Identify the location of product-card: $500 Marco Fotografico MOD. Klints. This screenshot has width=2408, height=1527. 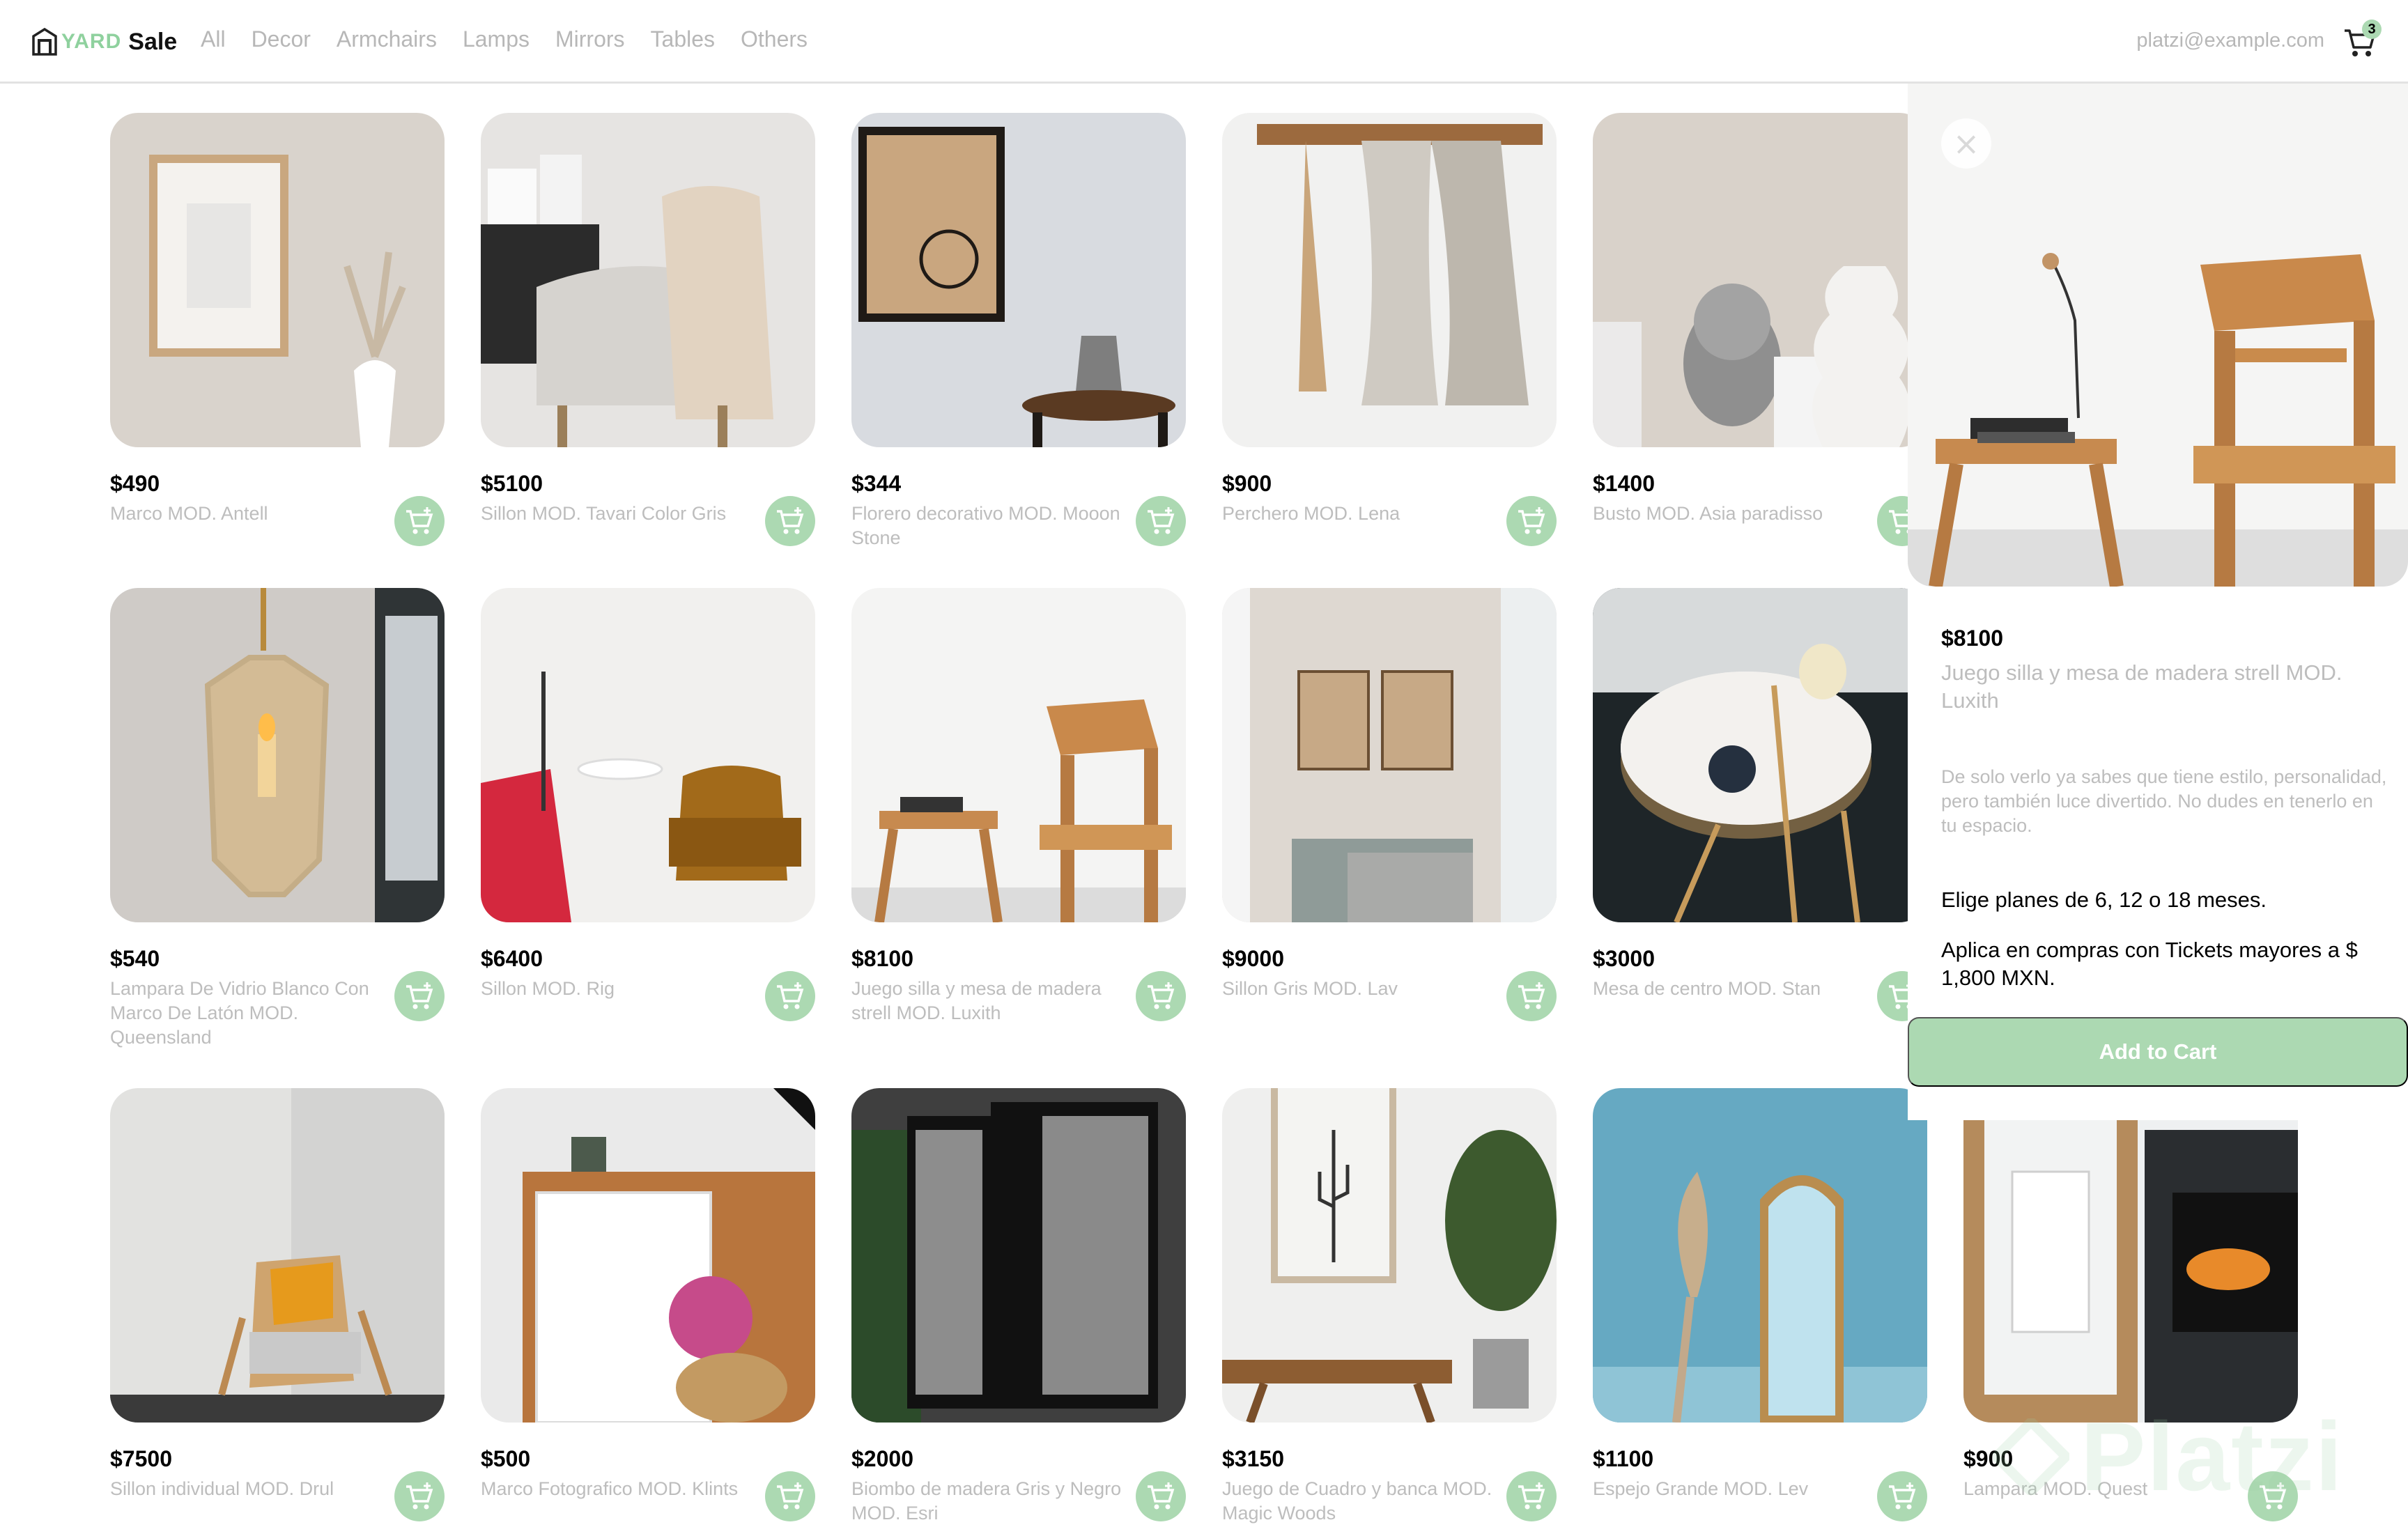
(648, 1304).